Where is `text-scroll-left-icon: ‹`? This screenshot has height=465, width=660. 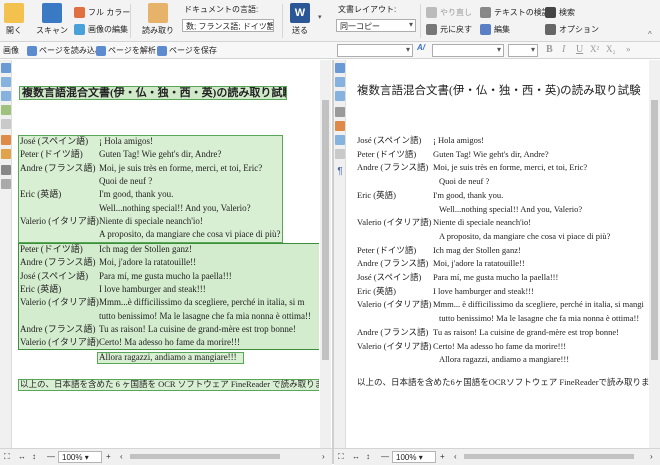
text-scroll-left-icon: ‹ is located at coordinates (455, 456).